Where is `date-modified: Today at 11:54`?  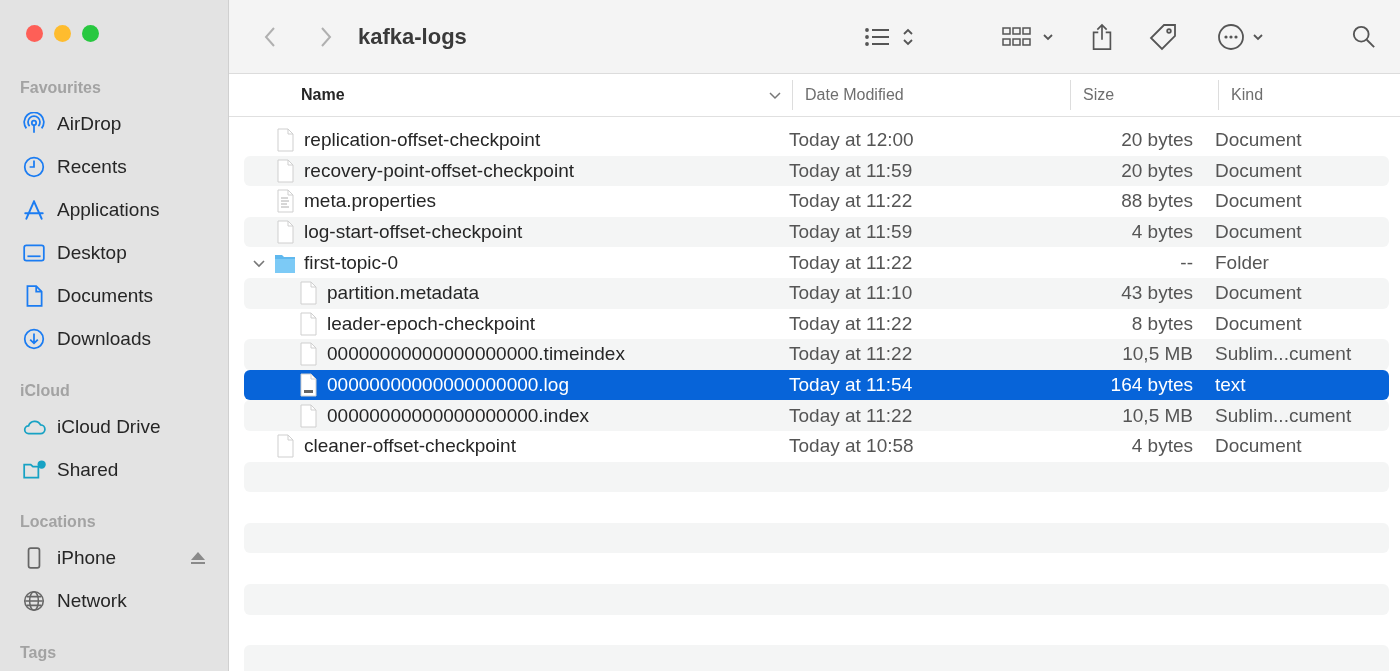 date-modified: Today at 11:54 is located at coordinates (851, 385).